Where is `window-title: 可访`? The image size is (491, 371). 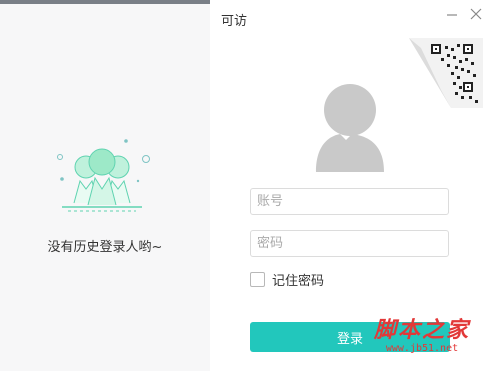 window-title: 可访 is located at coordinates (234, 21).